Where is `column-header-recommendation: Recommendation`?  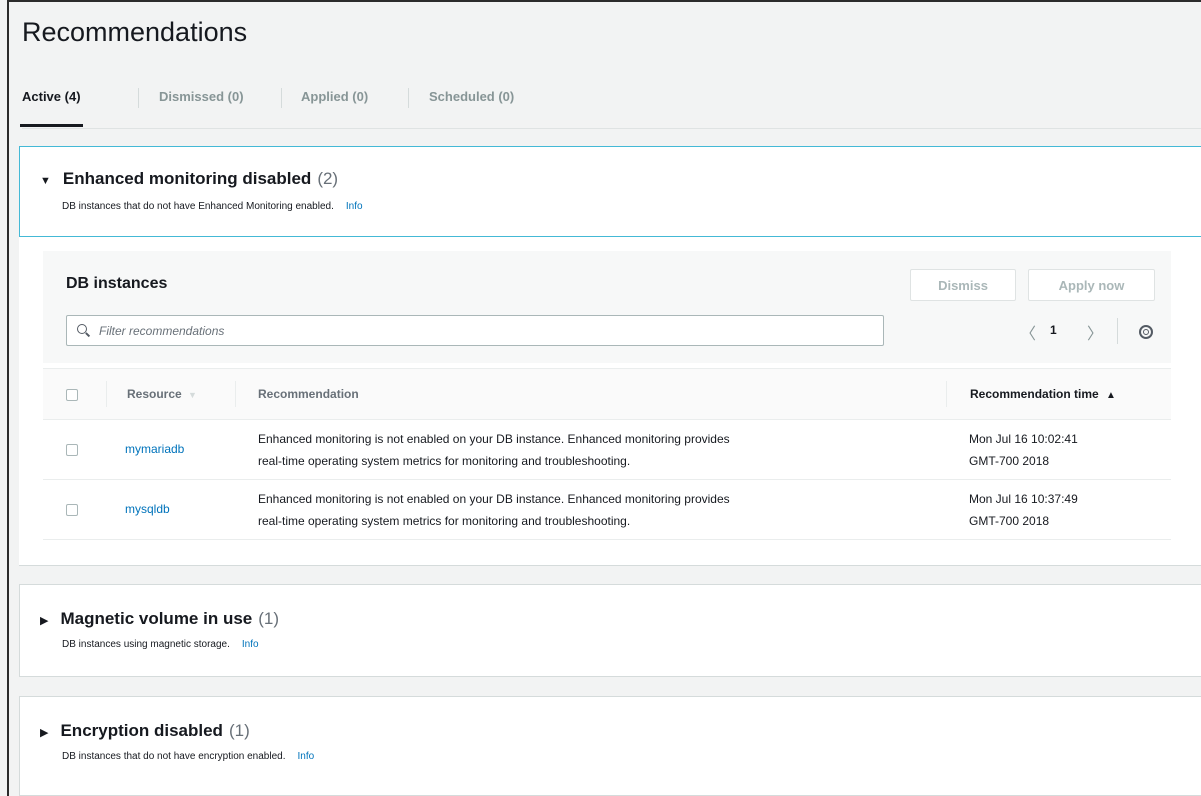
column-header-recommendation: Recommendation is located at coordinates (308, 394).